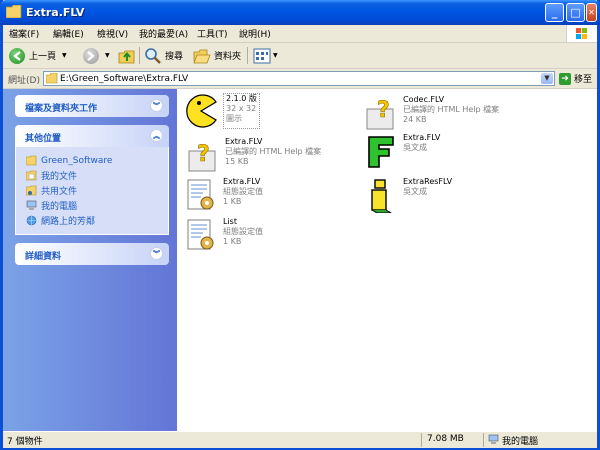 This screenshot has height=450, width=600. I want to click on place-link-green-software: Green_Software, so click(97, 160).